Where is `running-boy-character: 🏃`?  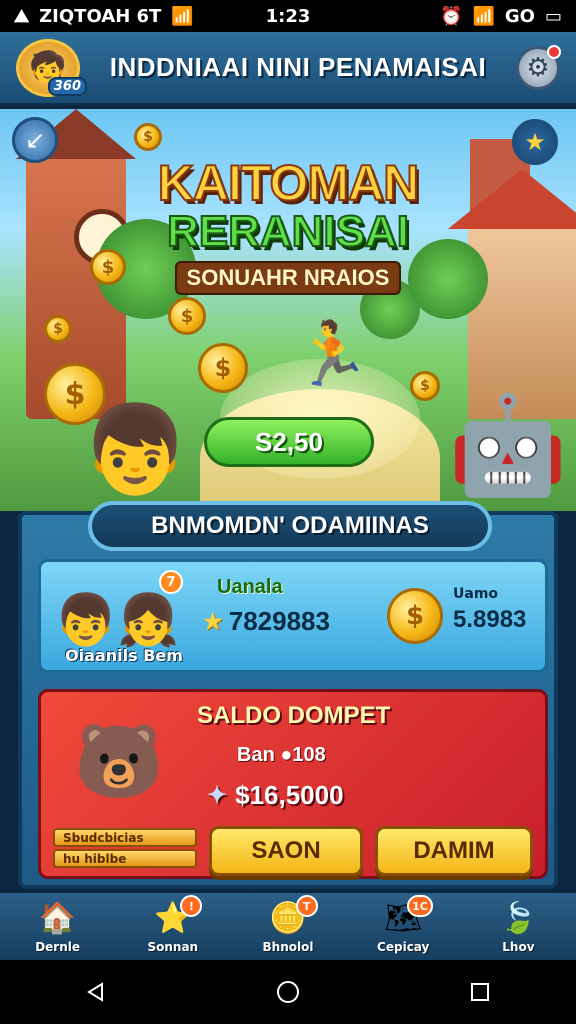
running-boy-character: 🏃 is located at coordinates (332, 353).